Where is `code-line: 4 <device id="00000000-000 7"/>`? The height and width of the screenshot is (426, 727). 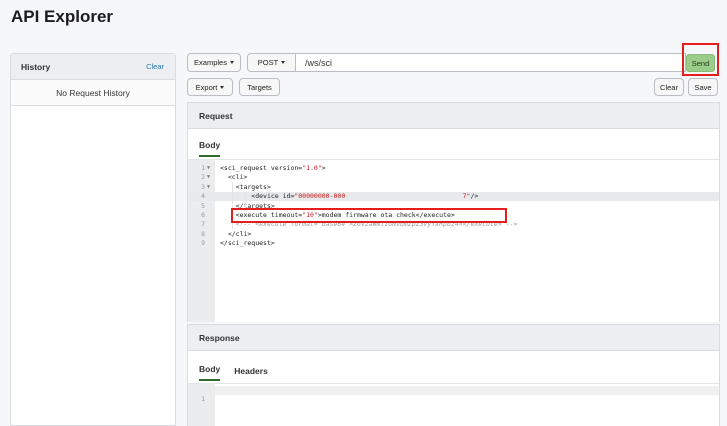
code-line: 4 <device id="00000000-000 7"/> is located at coordinates (453, 196).